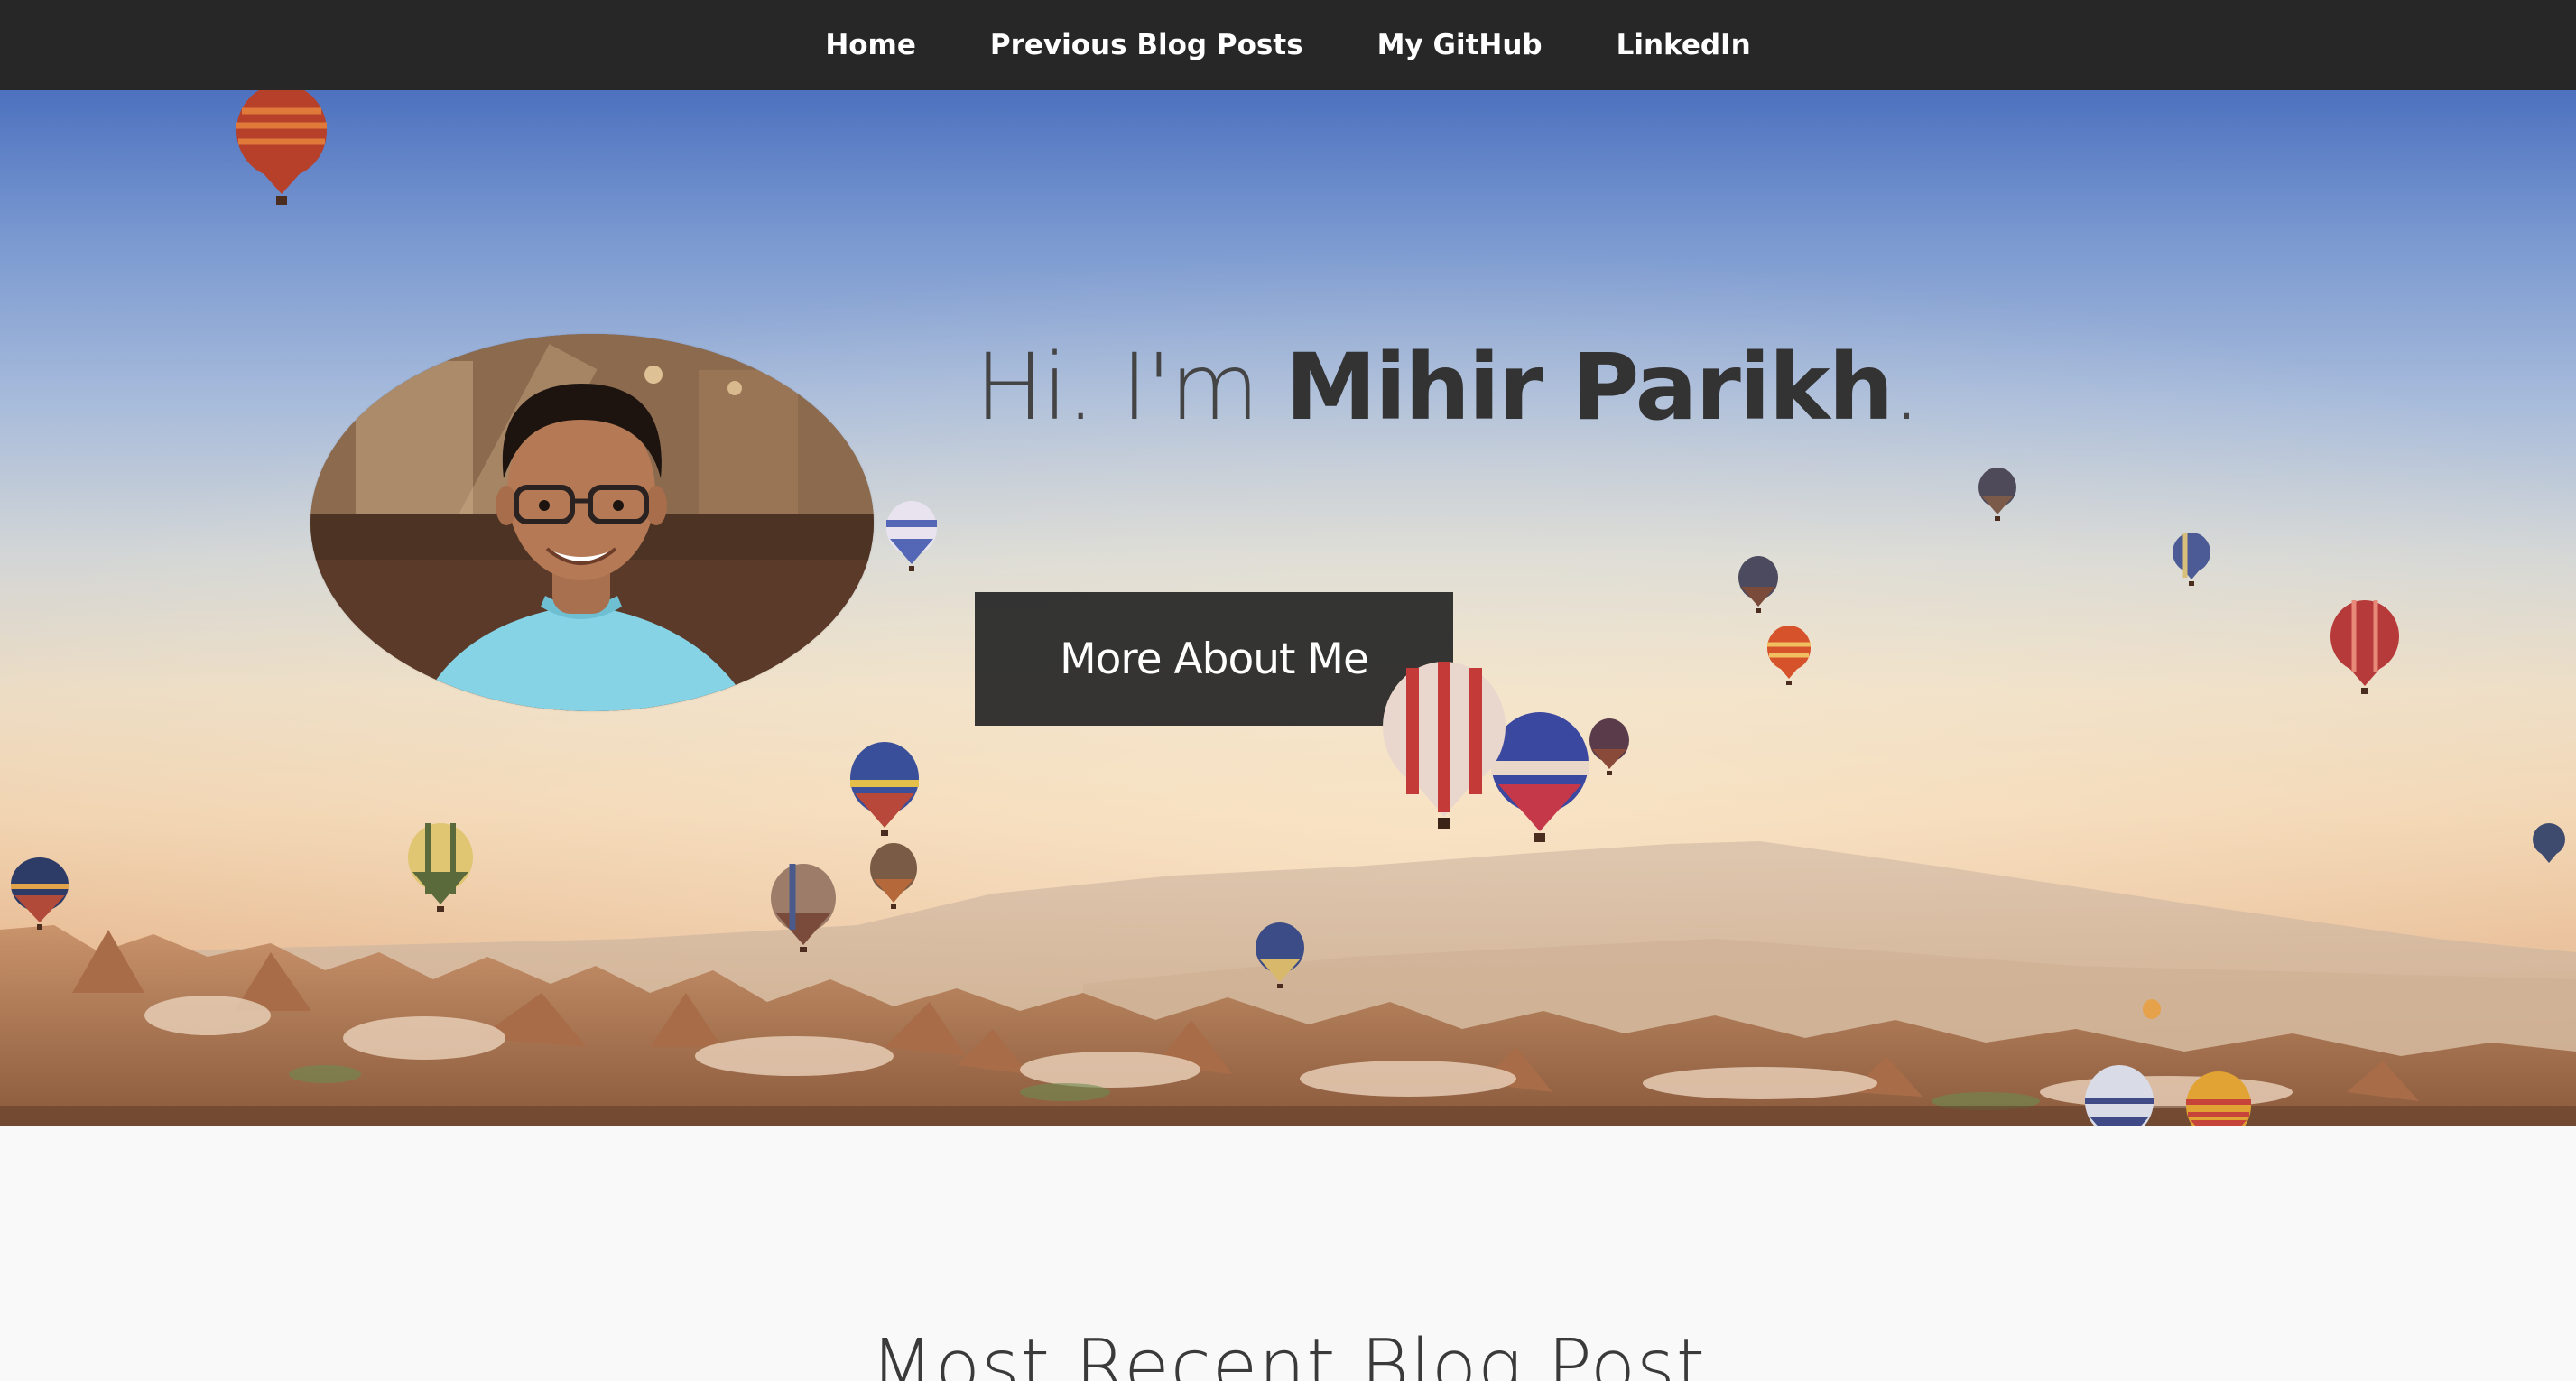 The image size is (2576, 1381). Describe the element at coordinates (1445, 745) in the screenshot. I see `balloon-decoration` at that location.